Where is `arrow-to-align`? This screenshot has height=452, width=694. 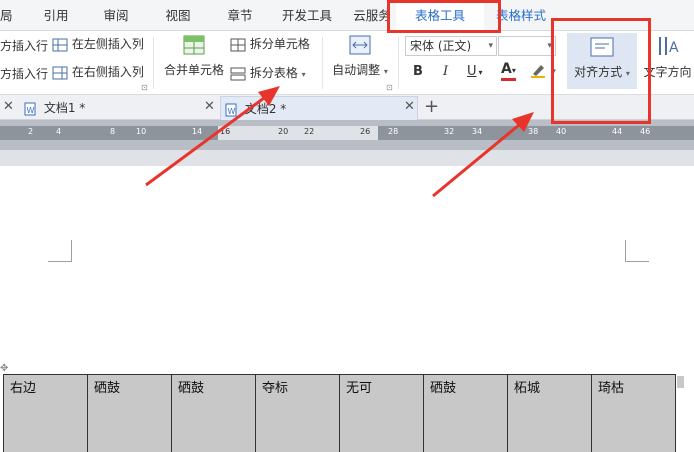
arrow-to-align is located at coordinates (483, 155).